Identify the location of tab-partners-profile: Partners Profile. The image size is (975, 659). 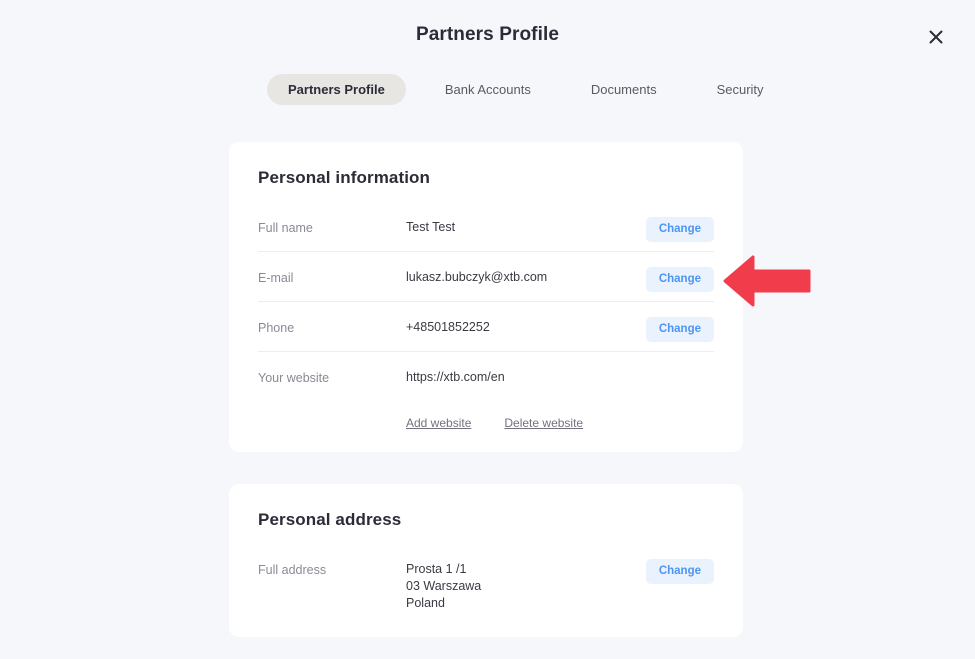
(336, 89).